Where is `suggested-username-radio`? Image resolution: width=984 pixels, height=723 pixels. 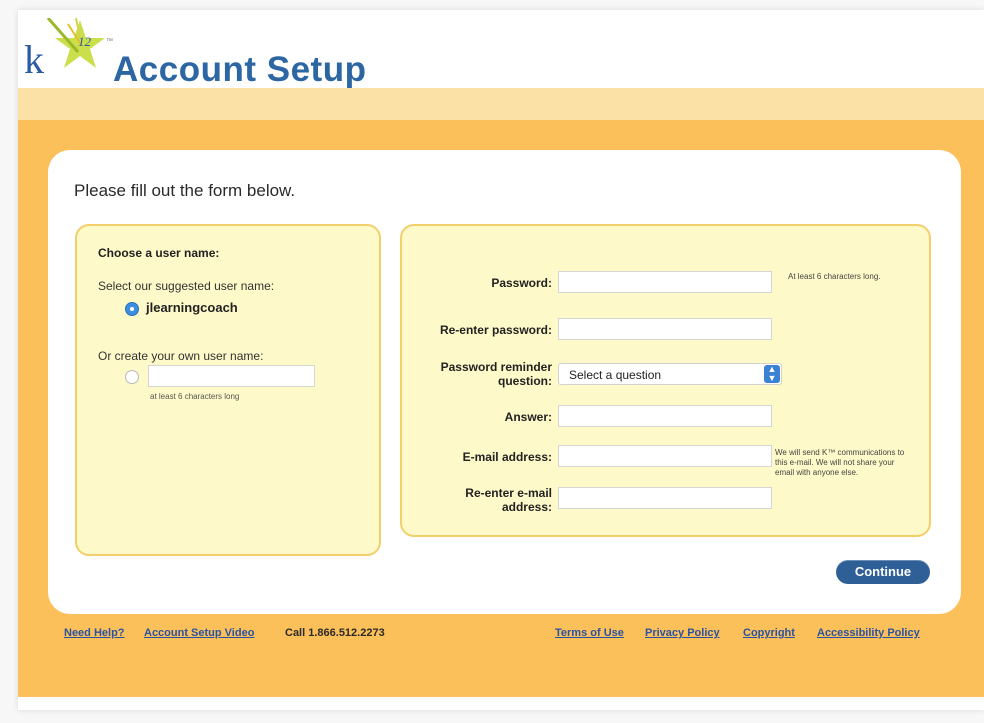
suggested-username-radio is located at coordinates (132, 309).